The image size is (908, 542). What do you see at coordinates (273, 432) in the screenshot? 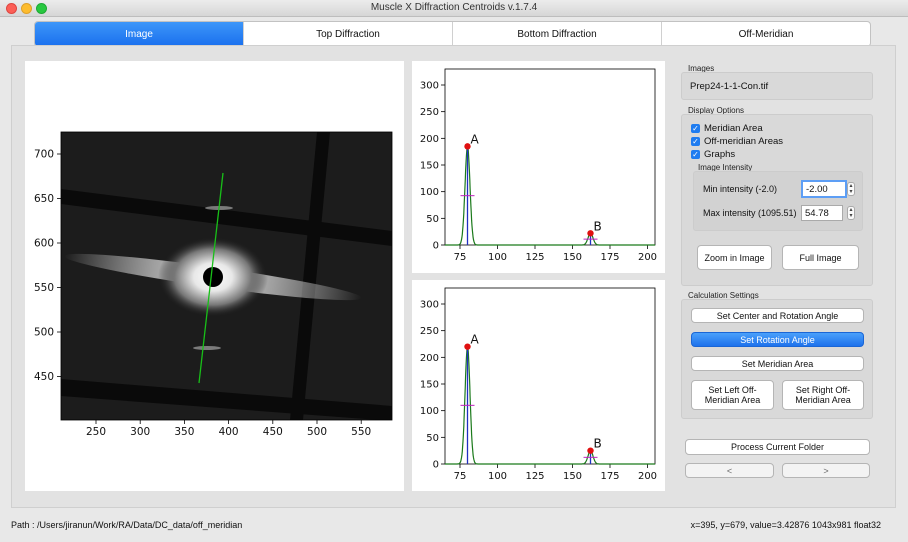
I see `image-x-tick-label: 450` at bounding box center [273, 432].